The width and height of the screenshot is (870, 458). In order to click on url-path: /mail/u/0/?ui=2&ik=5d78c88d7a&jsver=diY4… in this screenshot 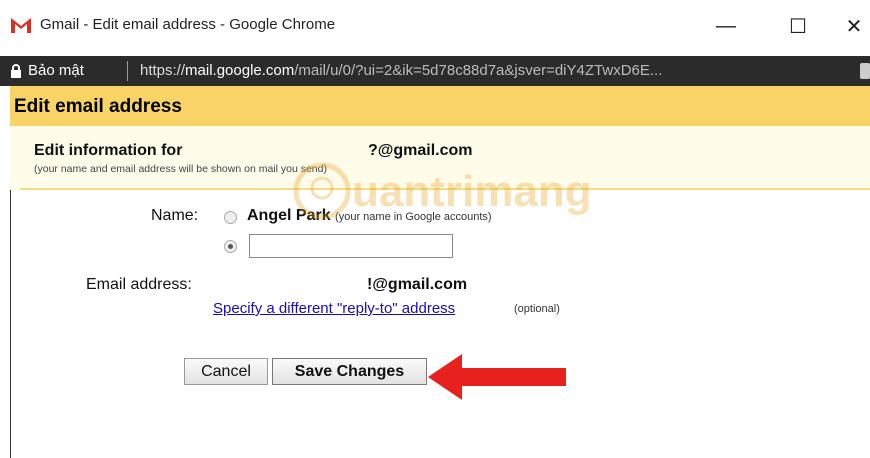, I will do `click(478, 70)`.